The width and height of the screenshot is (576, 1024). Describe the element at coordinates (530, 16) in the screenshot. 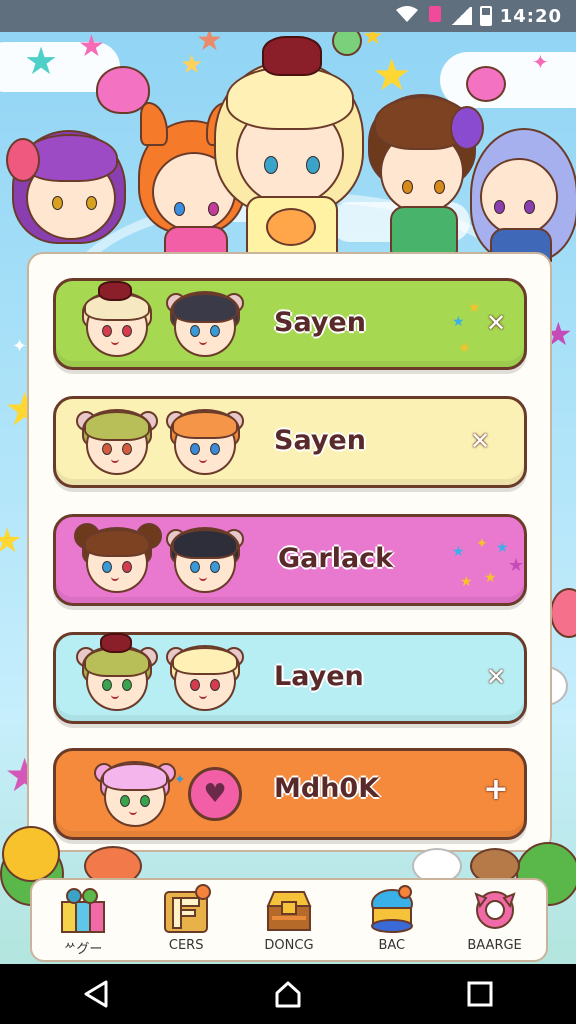

I see `status-time: 14:20` at that location.